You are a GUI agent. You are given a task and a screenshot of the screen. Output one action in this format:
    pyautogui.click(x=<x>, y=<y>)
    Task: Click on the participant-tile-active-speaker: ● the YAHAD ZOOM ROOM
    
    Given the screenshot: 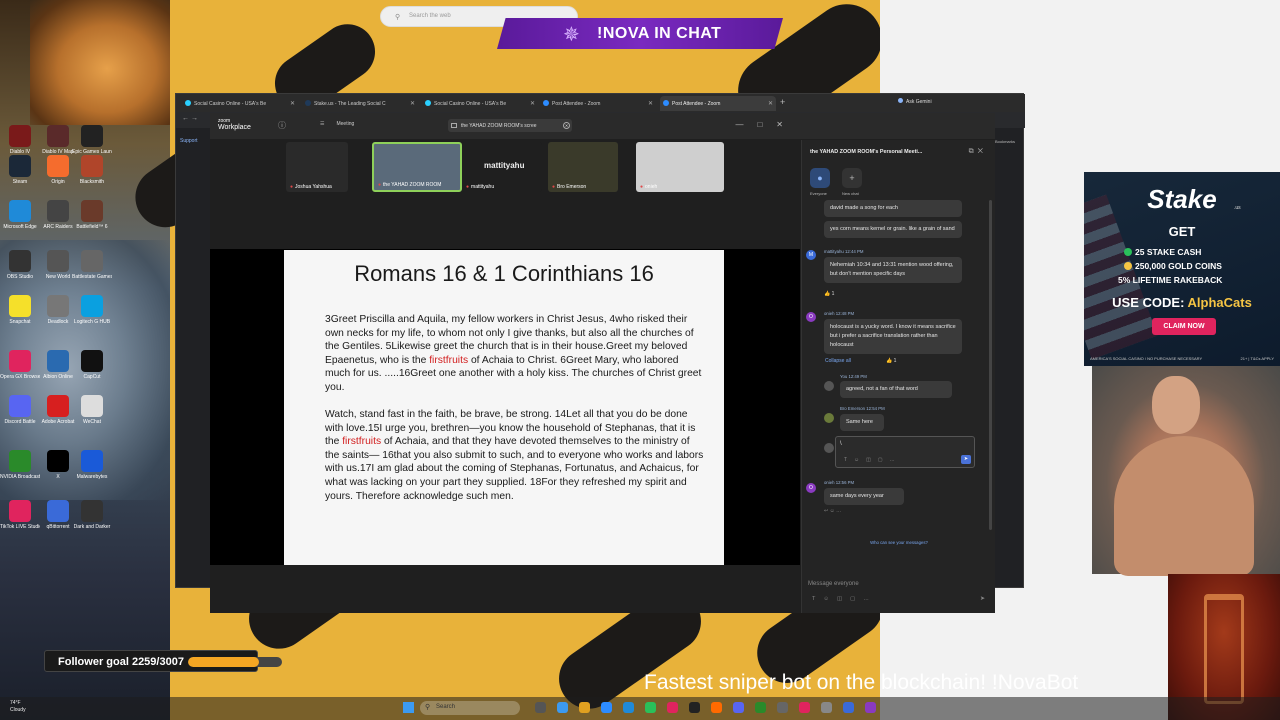 What is the action you would take?
    pyautogui.click(x=417, y=167)
    